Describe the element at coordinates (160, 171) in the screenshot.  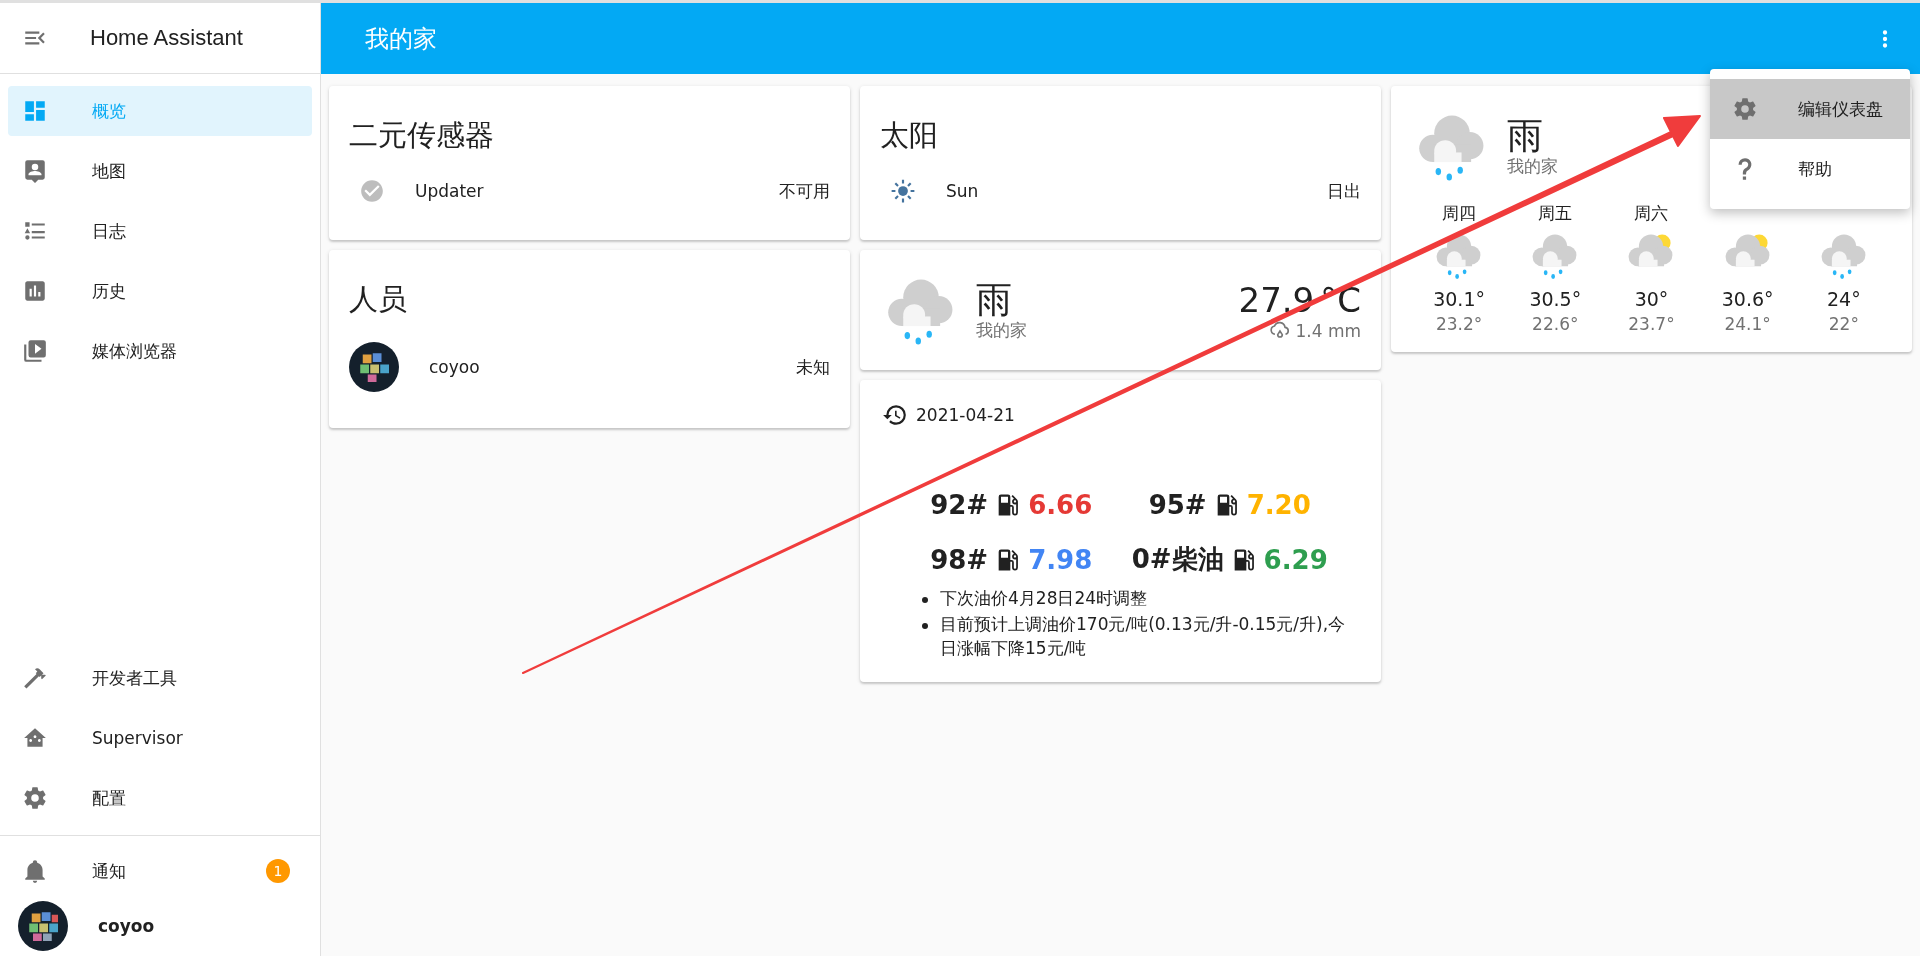
I see `sidebar-item: 地图` at that location.